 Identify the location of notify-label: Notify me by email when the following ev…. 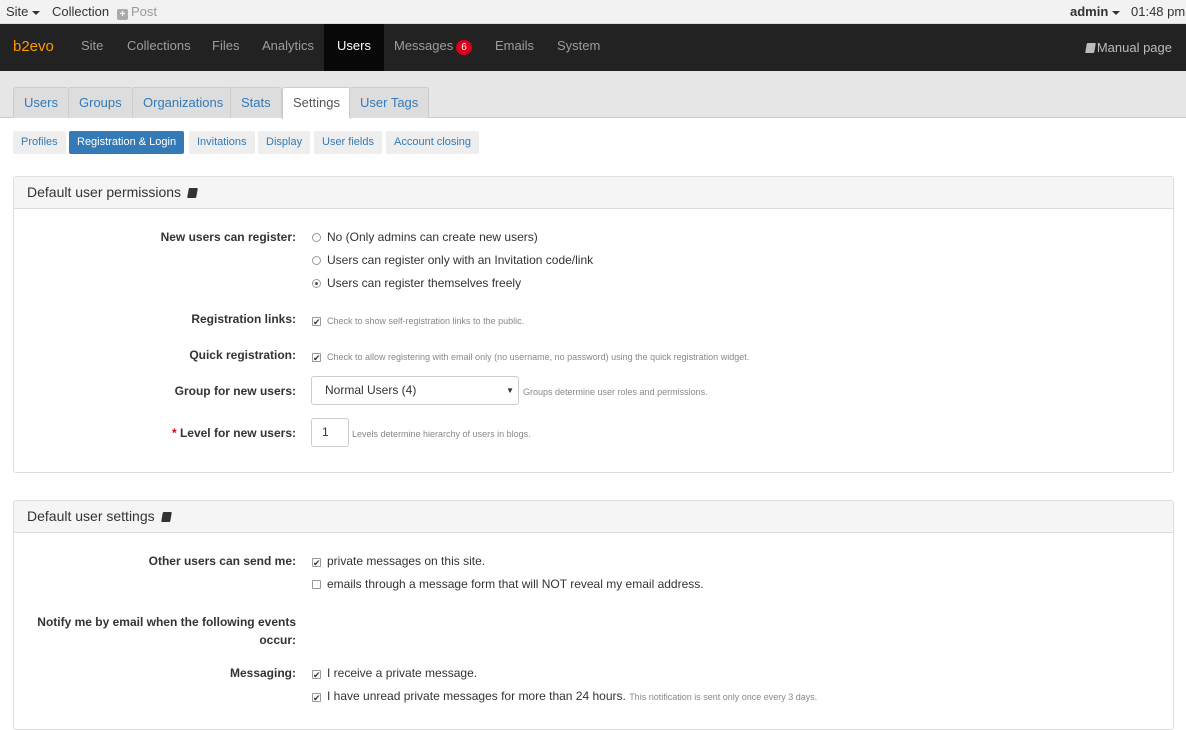
(166, 631).